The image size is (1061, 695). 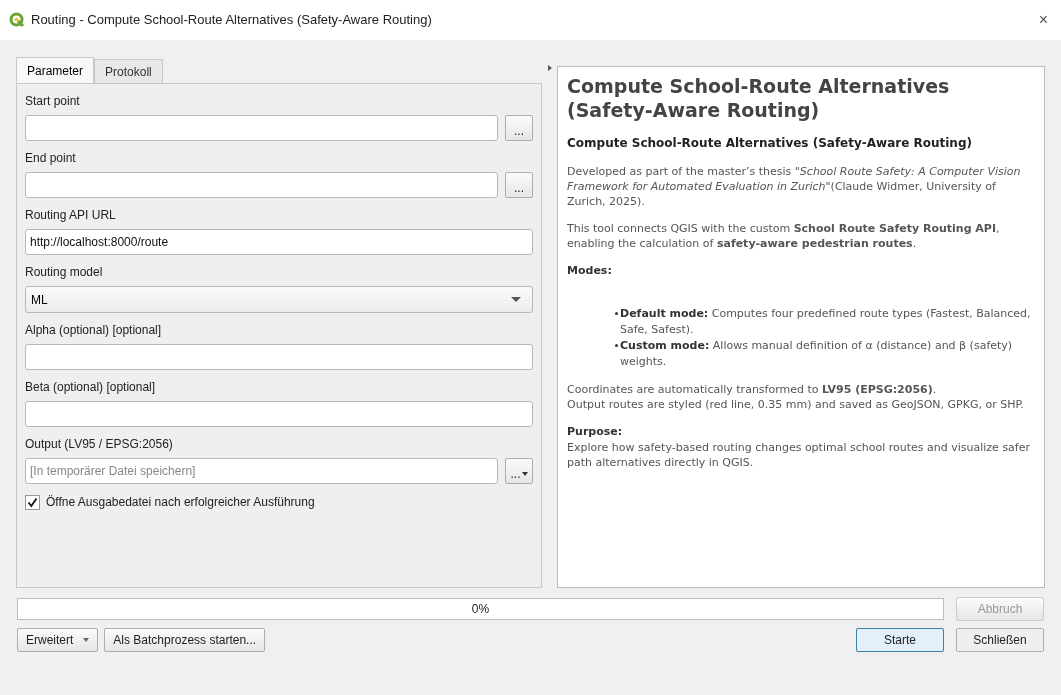 I want to click on progress-reading: 0%, so click(x=480, y=609).